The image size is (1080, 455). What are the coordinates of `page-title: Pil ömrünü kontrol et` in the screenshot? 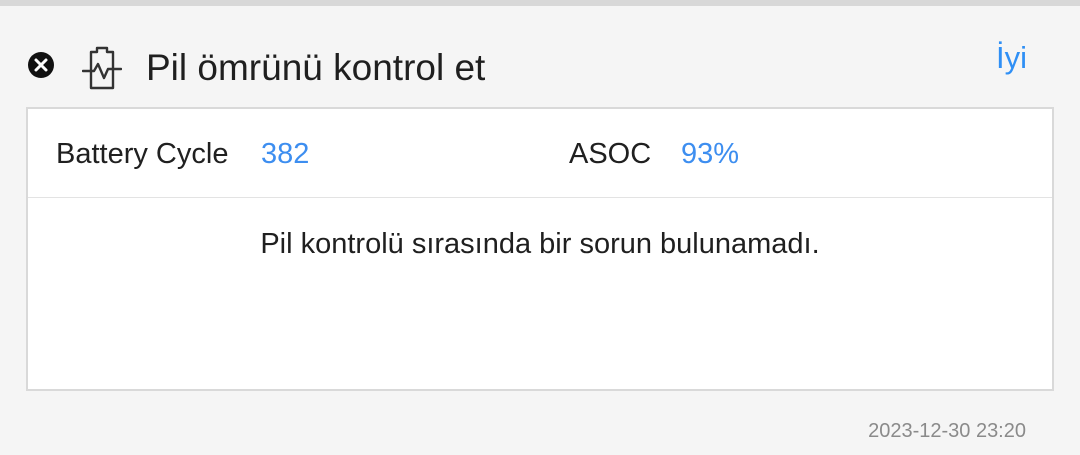 It's located at (316, 67).